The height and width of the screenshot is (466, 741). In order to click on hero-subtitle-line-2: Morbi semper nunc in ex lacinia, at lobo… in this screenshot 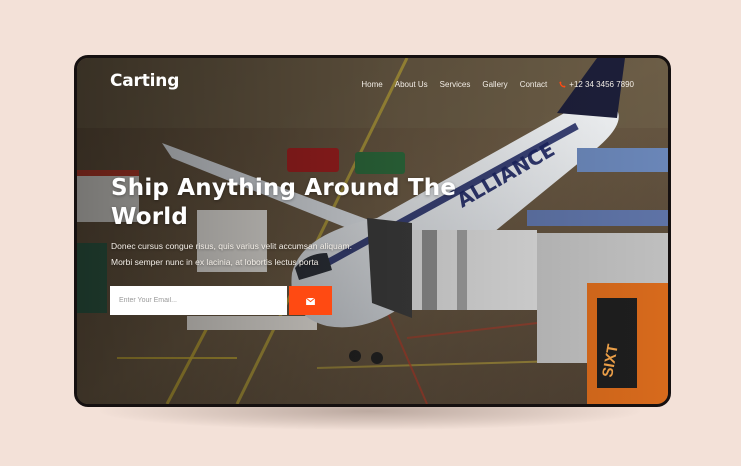, I will do `click(215, 262)`.